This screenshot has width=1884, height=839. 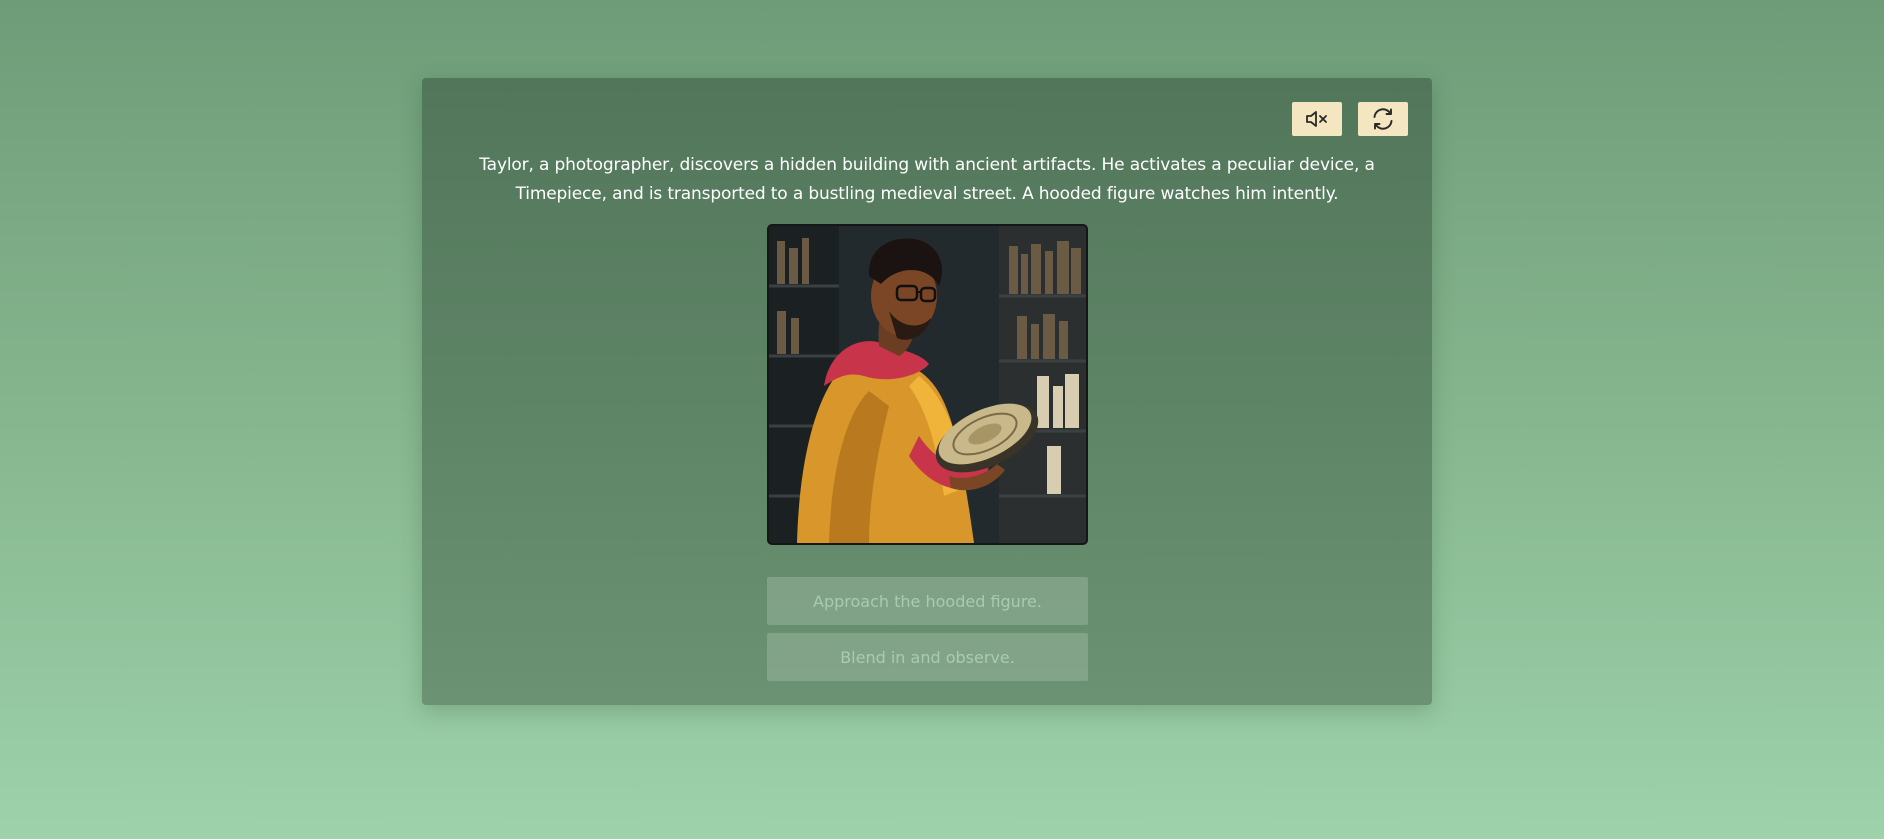 I want to click on speaker-muted-icon, so click(x=1317, y=119).